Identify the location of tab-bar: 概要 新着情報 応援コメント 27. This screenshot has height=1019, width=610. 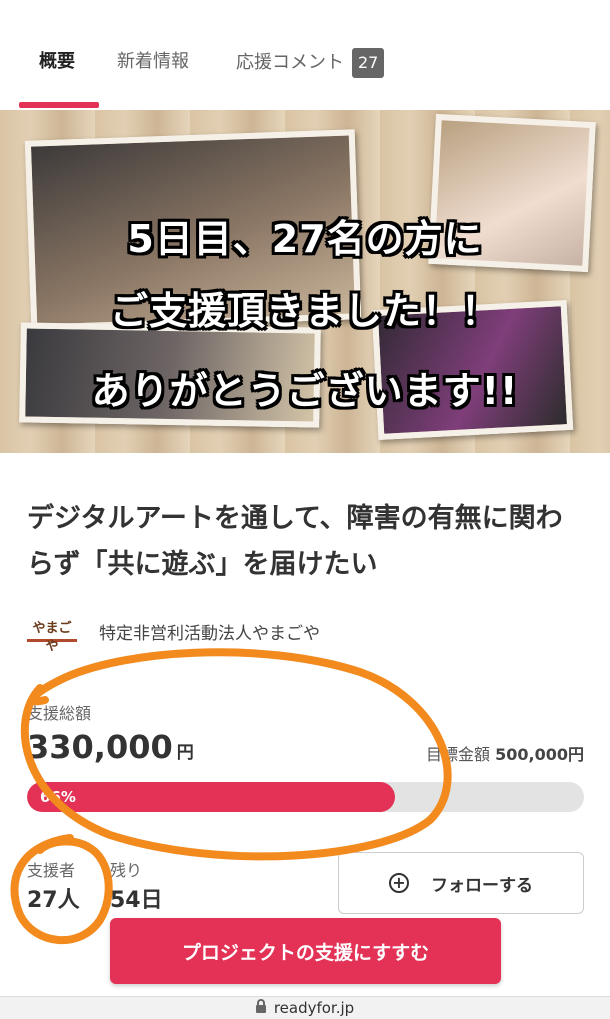
(305, 55).